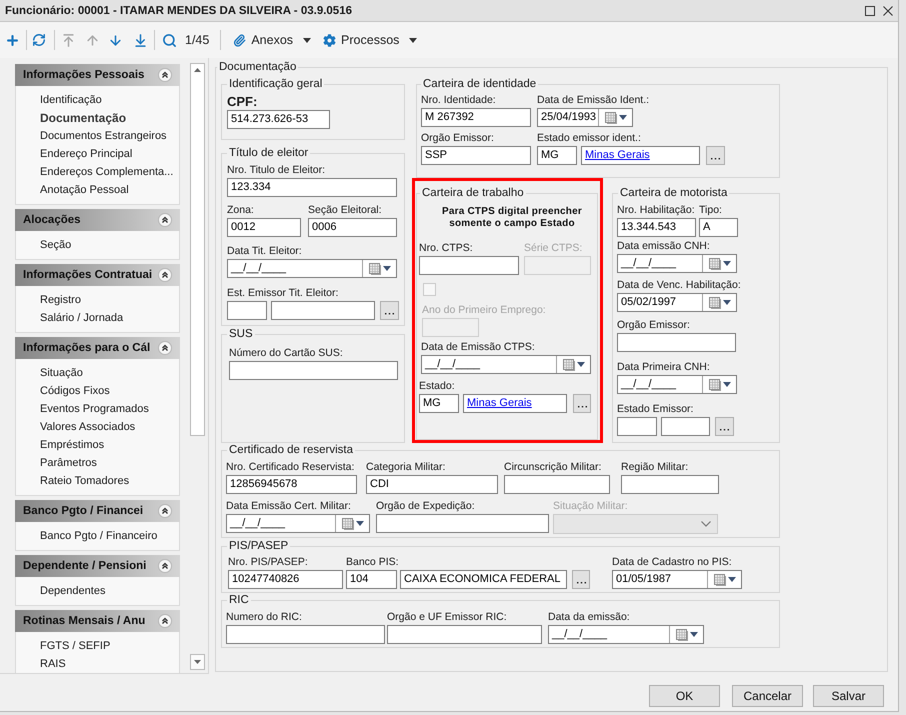  Describe the element at coordinates (462, 523) in the screenshot. I see `issuing-body-field` at that location.